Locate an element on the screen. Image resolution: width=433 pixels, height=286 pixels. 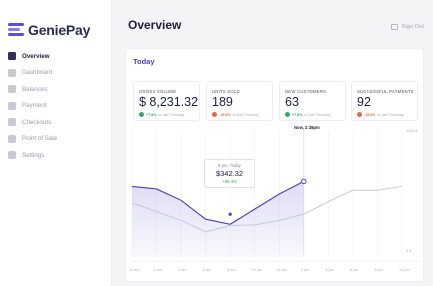
settings-icon is located at coordinates (12, 155).